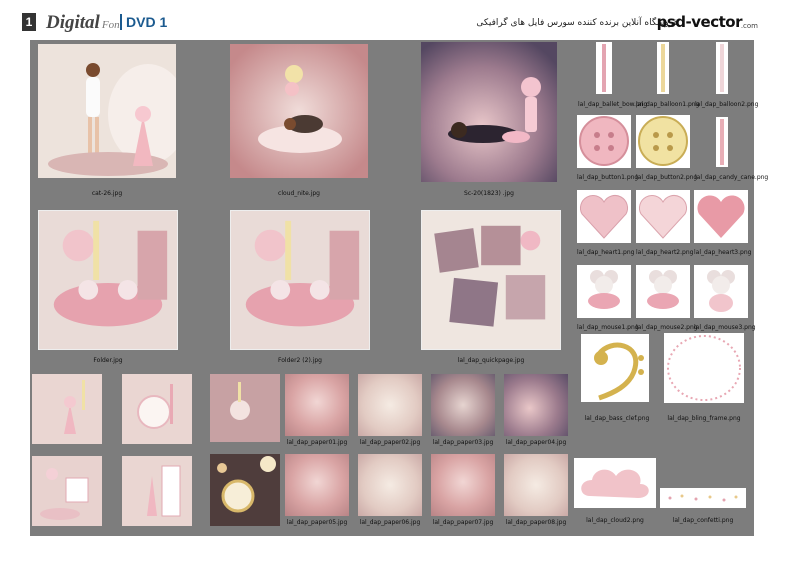 The height and width of the screenshot is (566, 800). I want to click on ballet-bow-image, so click(604, 68).